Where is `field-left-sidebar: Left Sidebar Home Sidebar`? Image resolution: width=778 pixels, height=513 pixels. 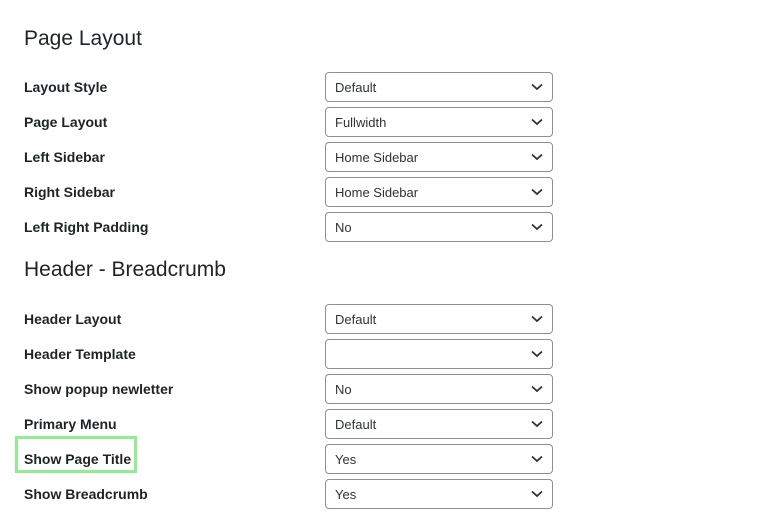 field-left-sidebar: Left Sidebar Home Sidebar is located at coordinates (389, 158).